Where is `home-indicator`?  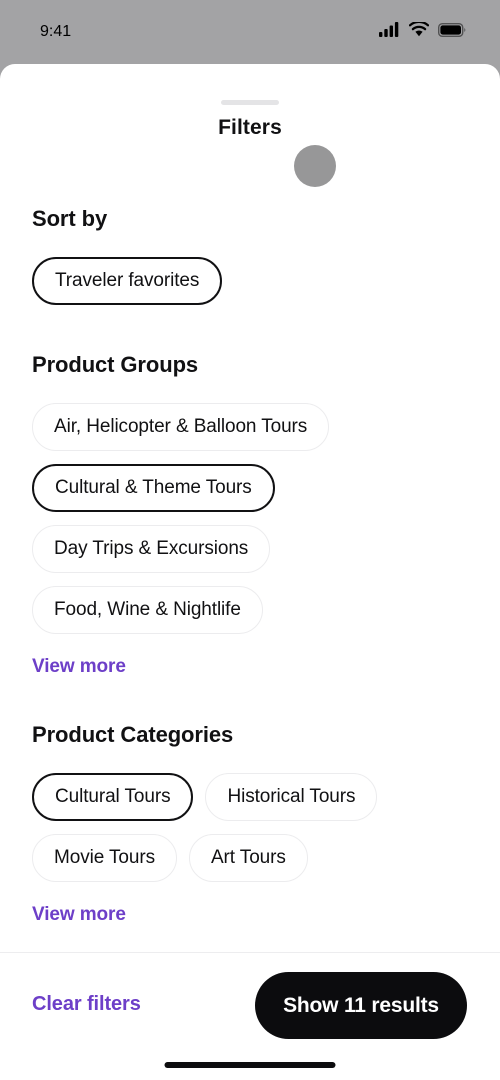 home-indicator is located at coordinates (250, 1065).